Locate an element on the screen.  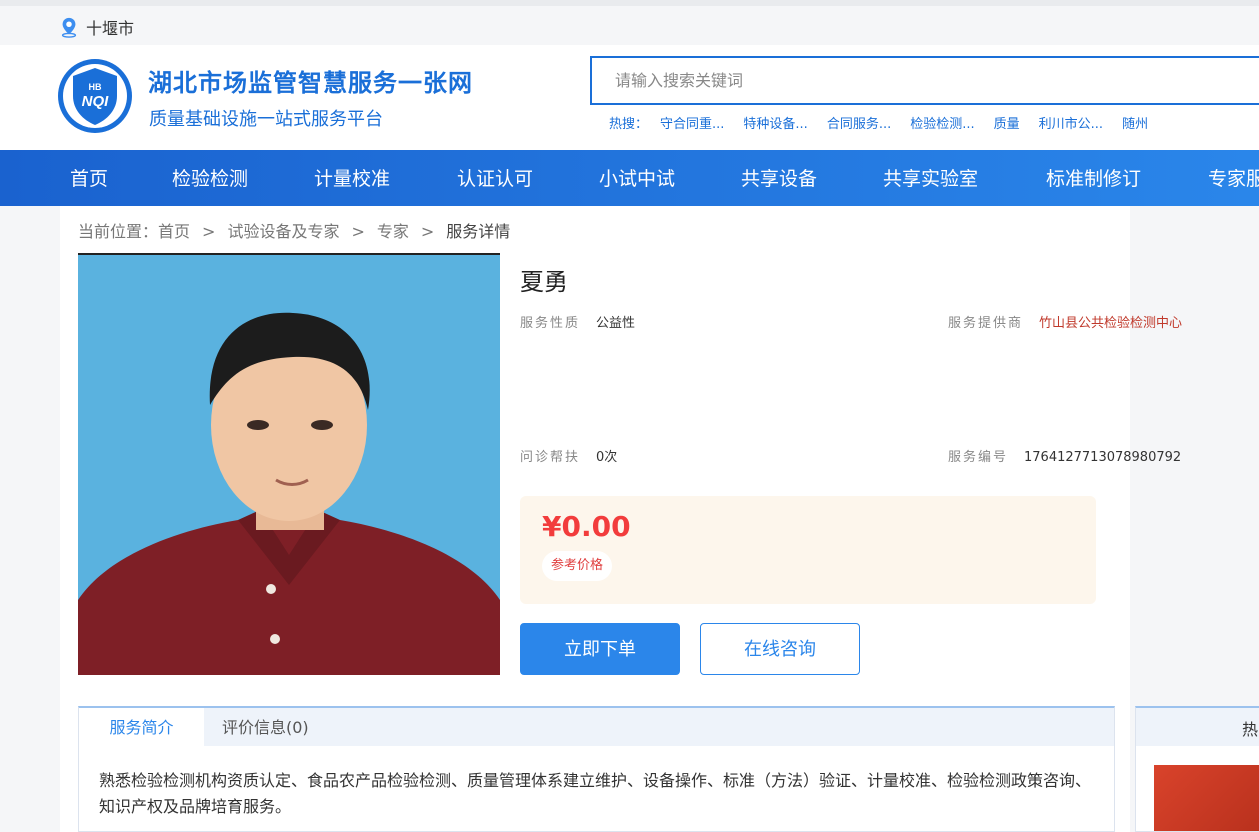
breadcrumb-prefix: 当前位置： is located at coordinates (118, 231).